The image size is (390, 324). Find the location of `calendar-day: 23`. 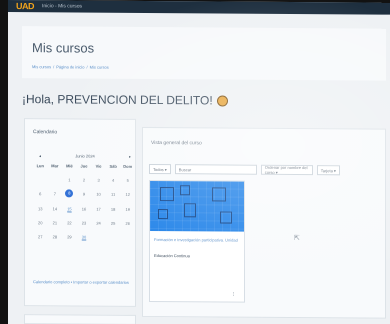

calendar-day: 23 is located at coordinates (84, 223).